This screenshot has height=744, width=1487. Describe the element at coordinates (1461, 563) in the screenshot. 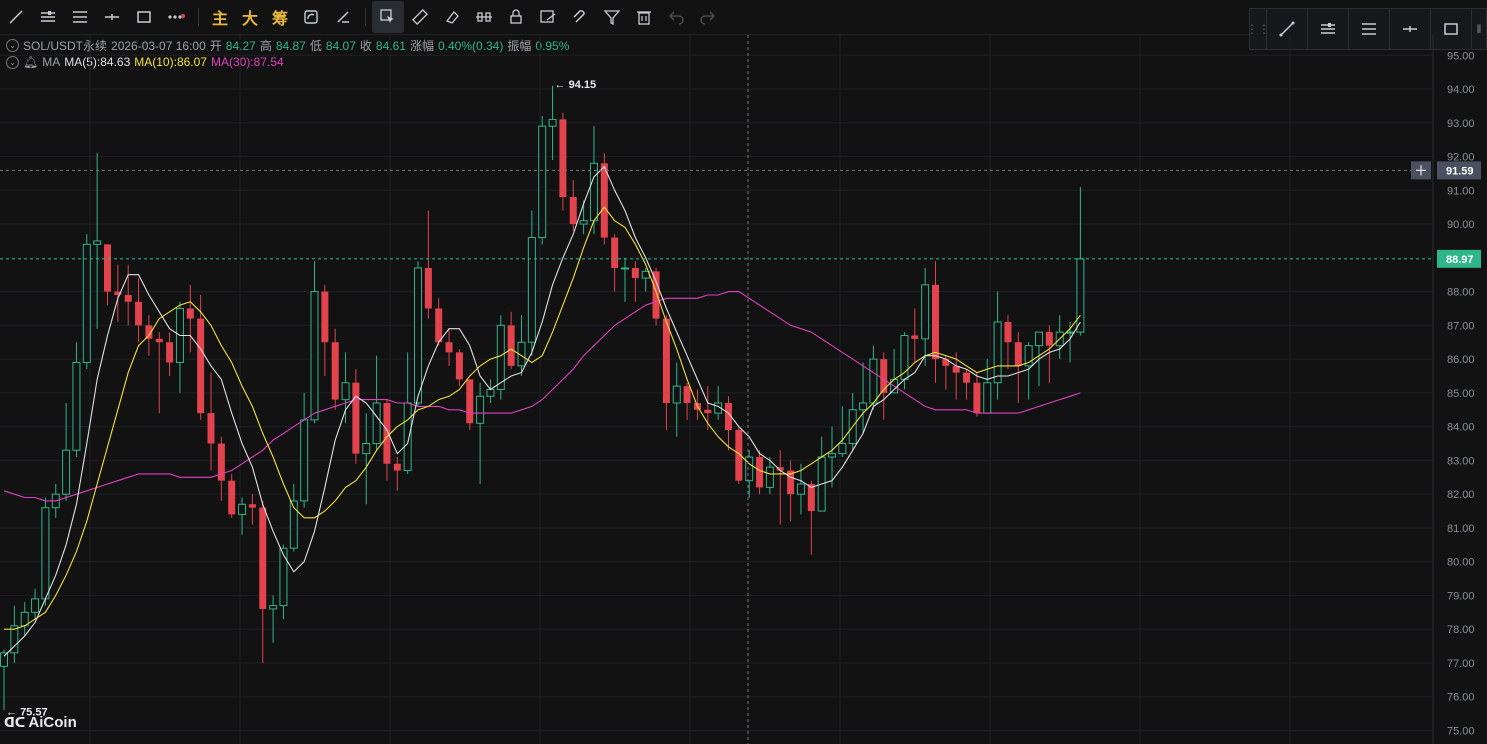

I see `y-tick-label: 80.00` at that location.